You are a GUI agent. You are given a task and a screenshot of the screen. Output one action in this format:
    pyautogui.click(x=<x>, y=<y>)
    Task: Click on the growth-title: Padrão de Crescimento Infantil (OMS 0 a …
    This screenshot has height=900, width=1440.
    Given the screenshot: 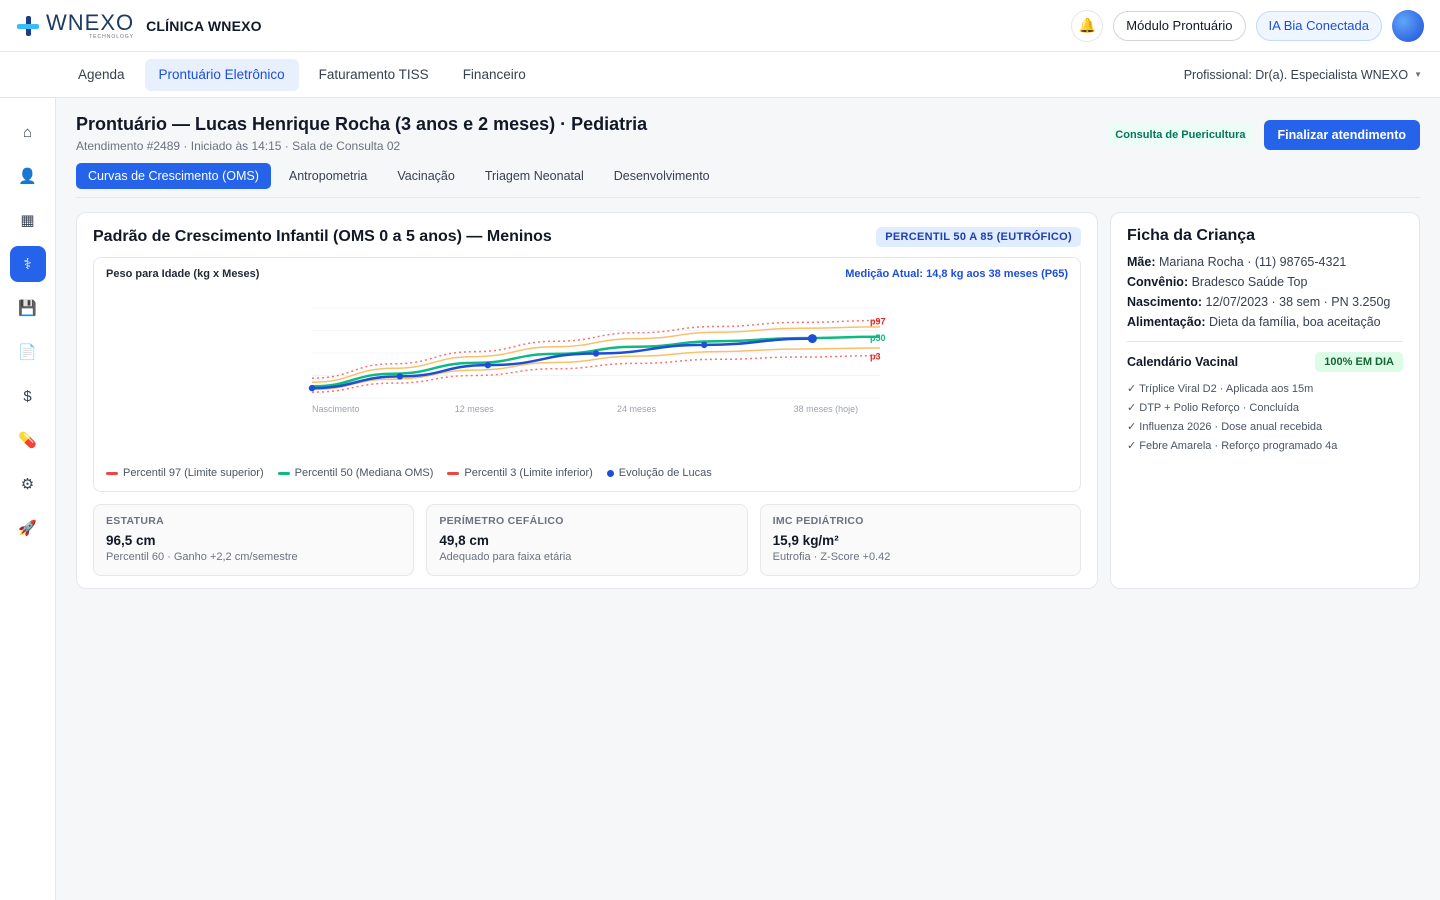 What is the action you would take?
    pyautogui.click(x=322, y=236)
    